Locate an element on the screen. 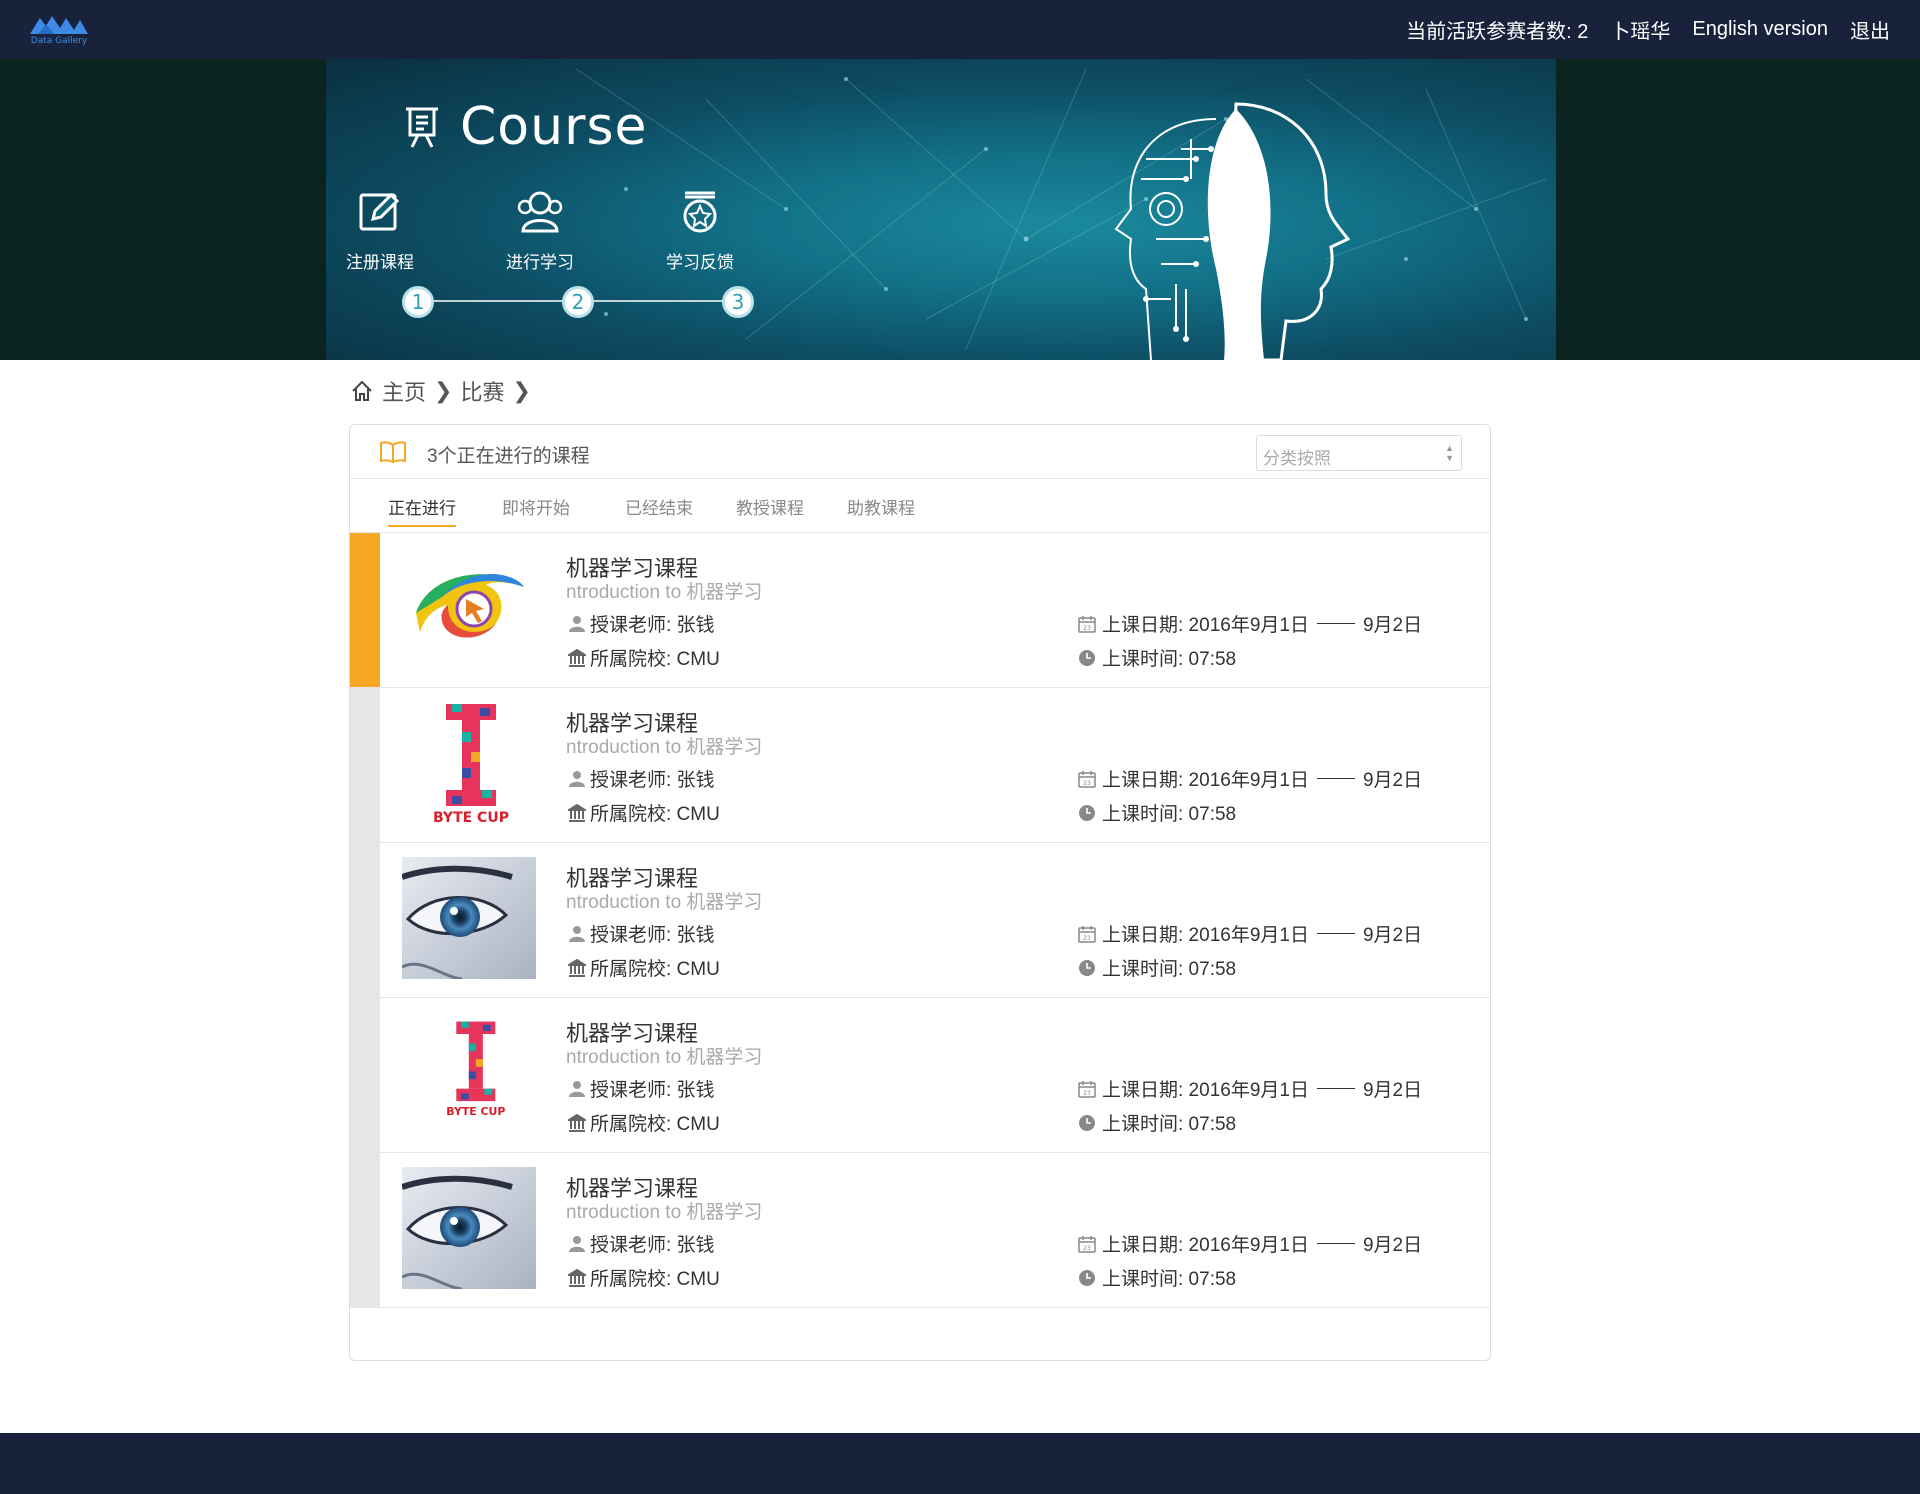 The height and width of the screenshot is (1494, 1920). tab-ongoing: 正在进行 is located at coordinates (422, 510).